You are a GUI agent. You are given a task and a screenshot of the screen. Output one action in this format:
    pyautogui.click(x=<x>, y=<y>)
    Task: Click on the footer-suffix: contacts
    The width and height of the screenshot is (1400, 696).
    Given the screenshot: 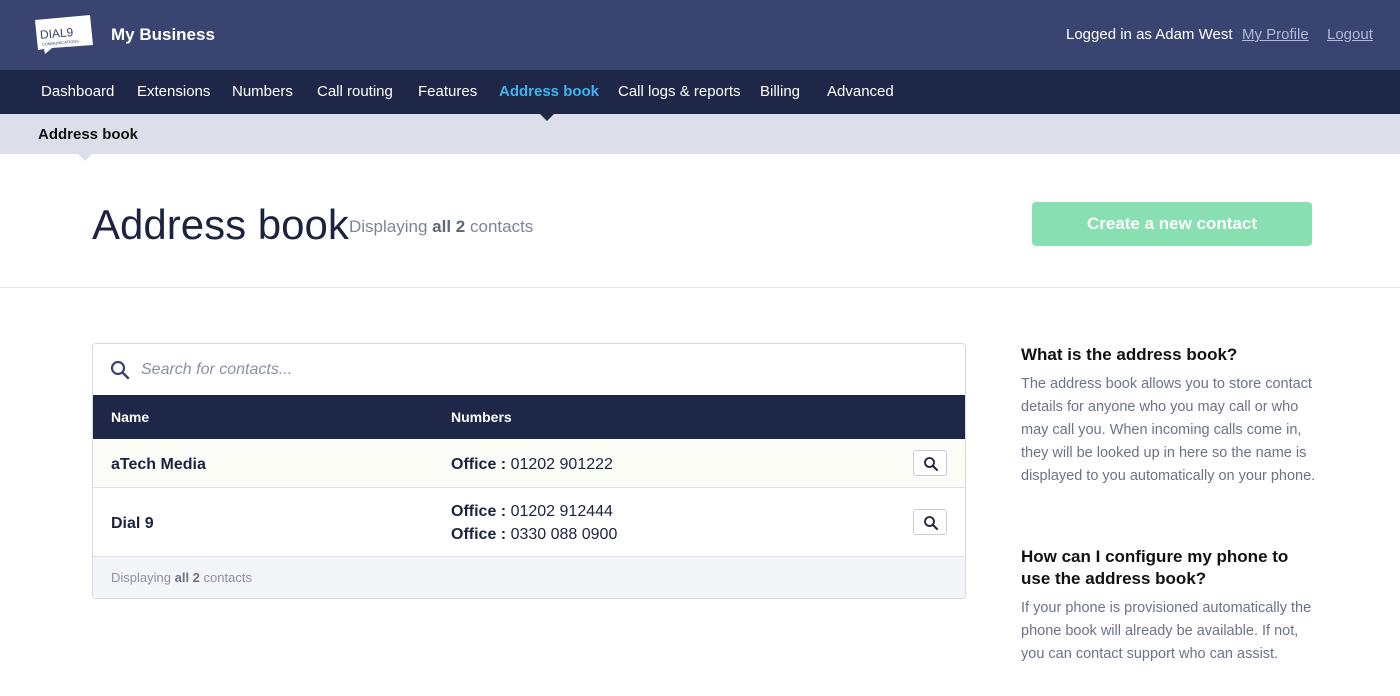 What is the action you would take?
    pyautogui.click(x=227, y=577)
    